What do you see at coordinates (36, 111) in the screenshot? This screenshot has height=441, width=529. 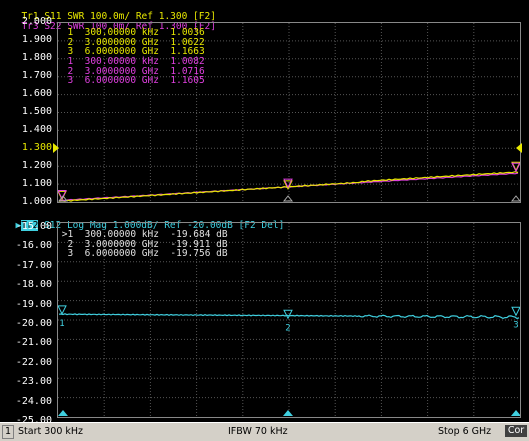 I see `y-tick-label: 1.500` at bounding box center [36, 111].